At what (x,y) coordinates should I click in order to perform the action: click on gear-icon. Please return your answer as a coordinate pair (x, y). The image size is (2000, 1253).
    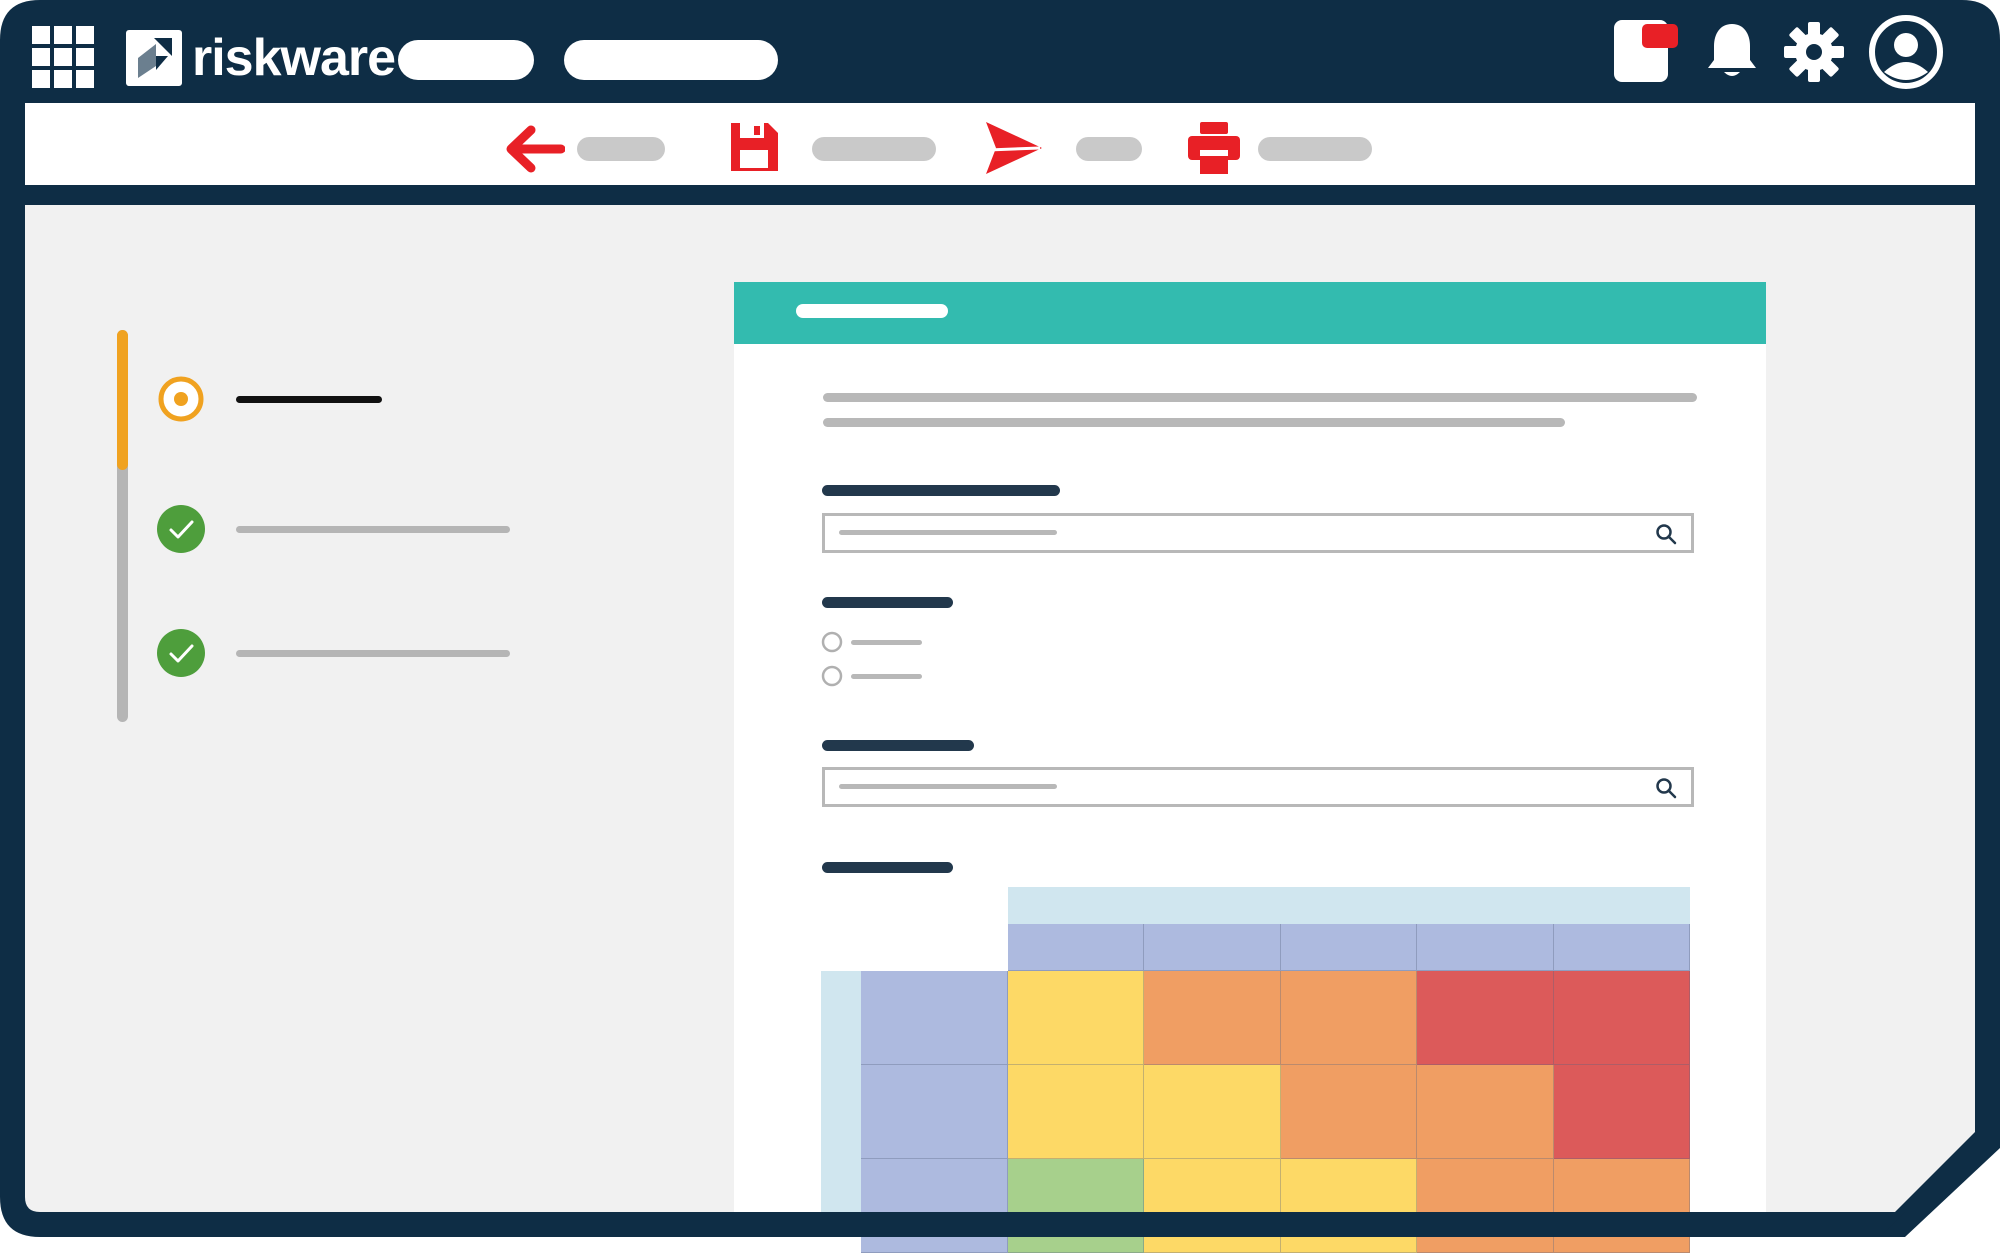
    Looking at the image, I should click on (1814, 52).